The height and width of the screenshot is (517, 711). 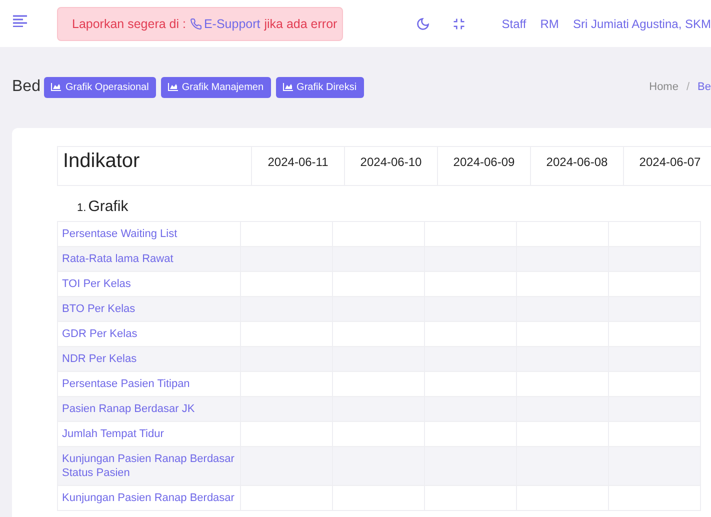 I want to click on indicator-link: Persentase Pasien Titipan, so click(x=149, y=384).